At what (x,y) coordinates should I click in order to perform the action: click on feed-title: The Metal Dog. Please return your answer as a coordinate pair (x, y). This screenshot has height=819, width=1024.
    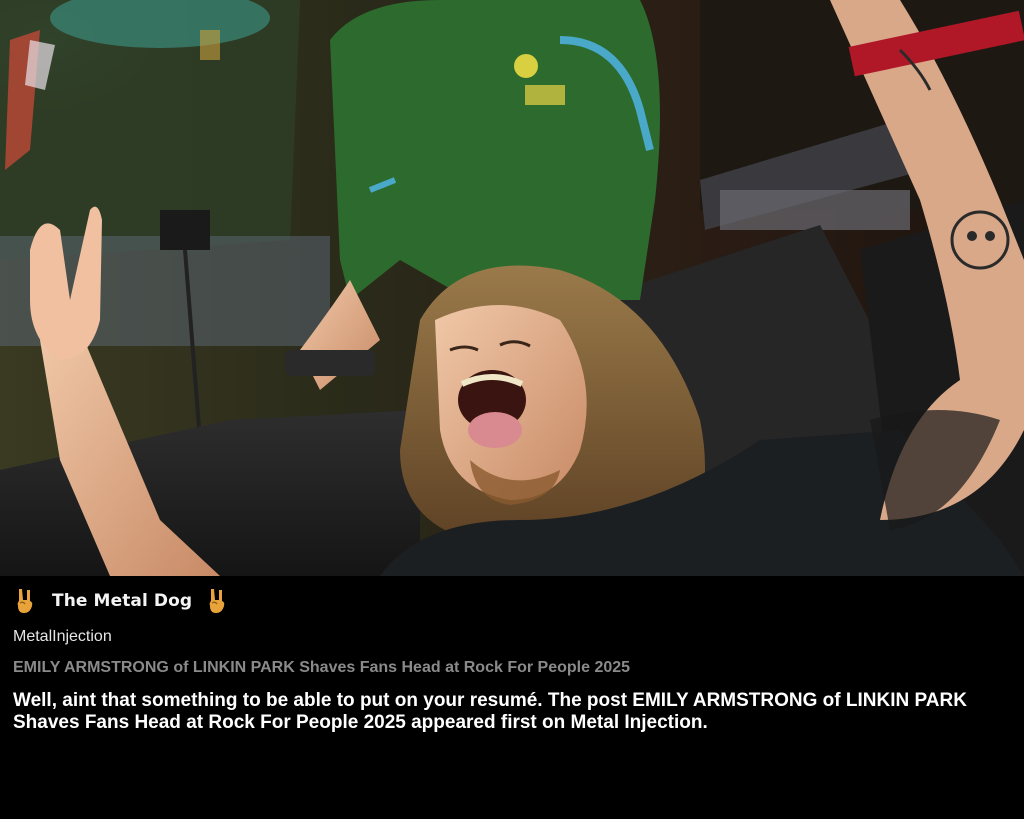
    Looking at the image, I should click on (122, 601).